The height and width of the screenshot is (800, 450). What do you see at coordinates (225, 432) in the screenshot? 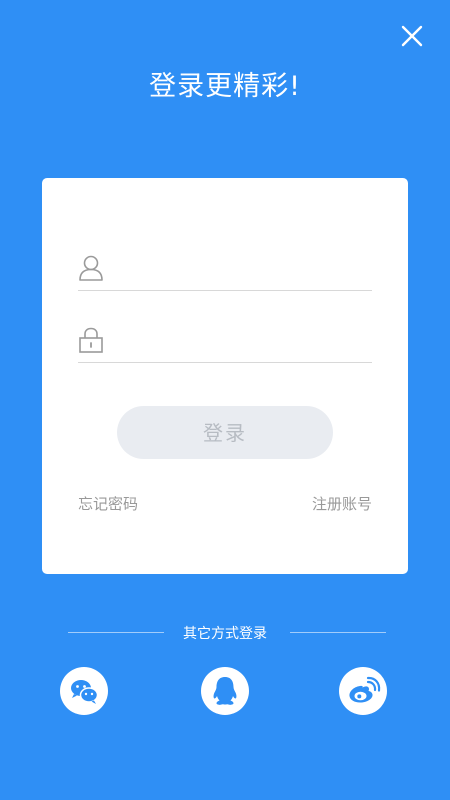
I see `login-button: 登录` at bounding box center [225, 432].